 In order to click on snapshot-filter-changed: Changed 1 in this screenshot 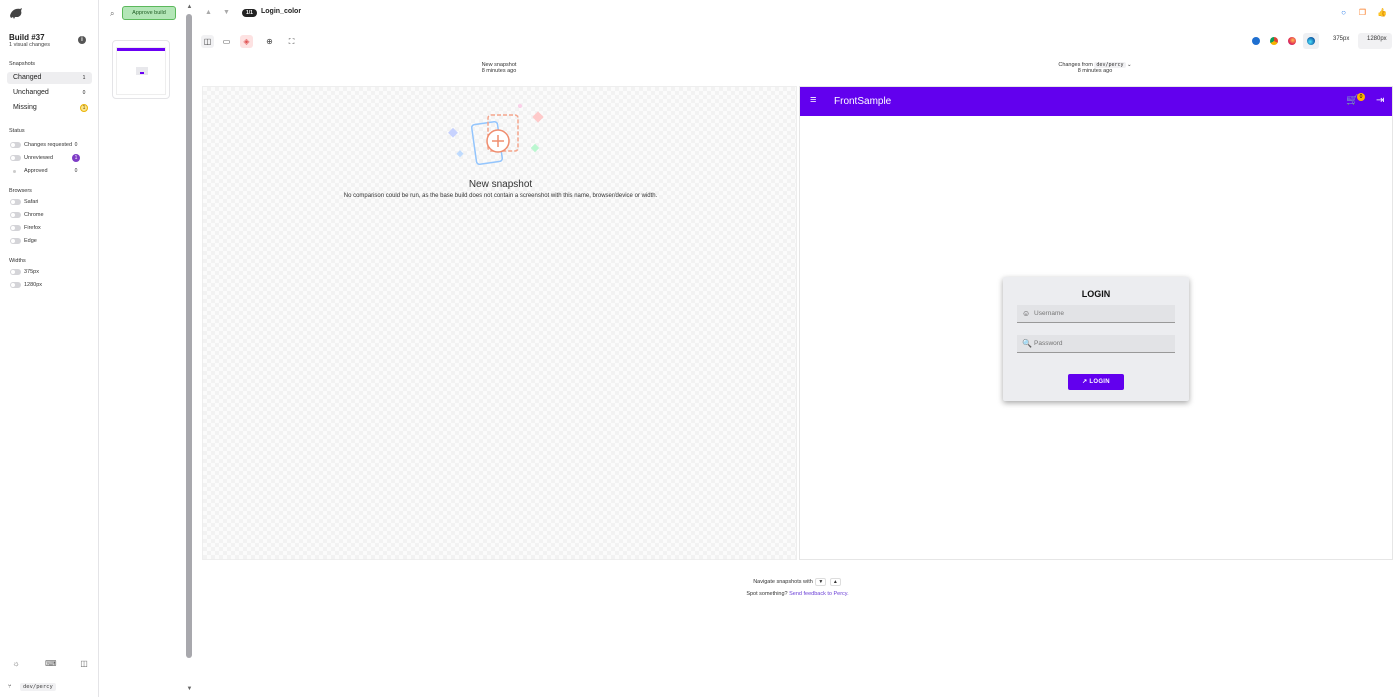, I will do `click(49, 78)`.